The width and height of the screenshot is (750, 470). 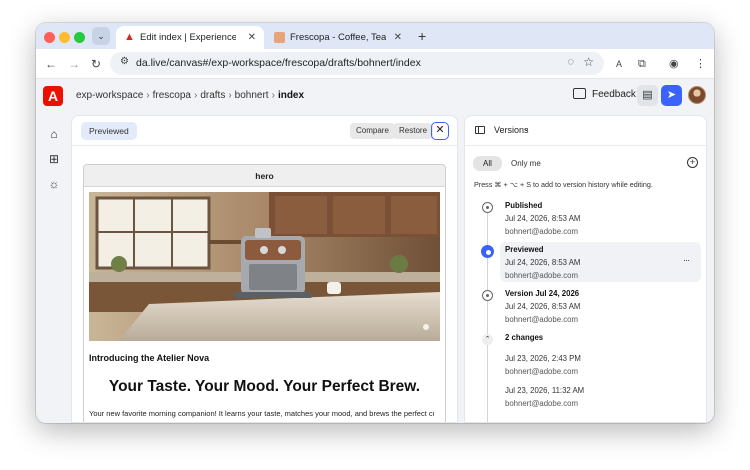 What do you see at coordinates (542, 293) in the screenshot?
I see `version-name: Version Jul 24, 2026` at bounding box center [542, 293].